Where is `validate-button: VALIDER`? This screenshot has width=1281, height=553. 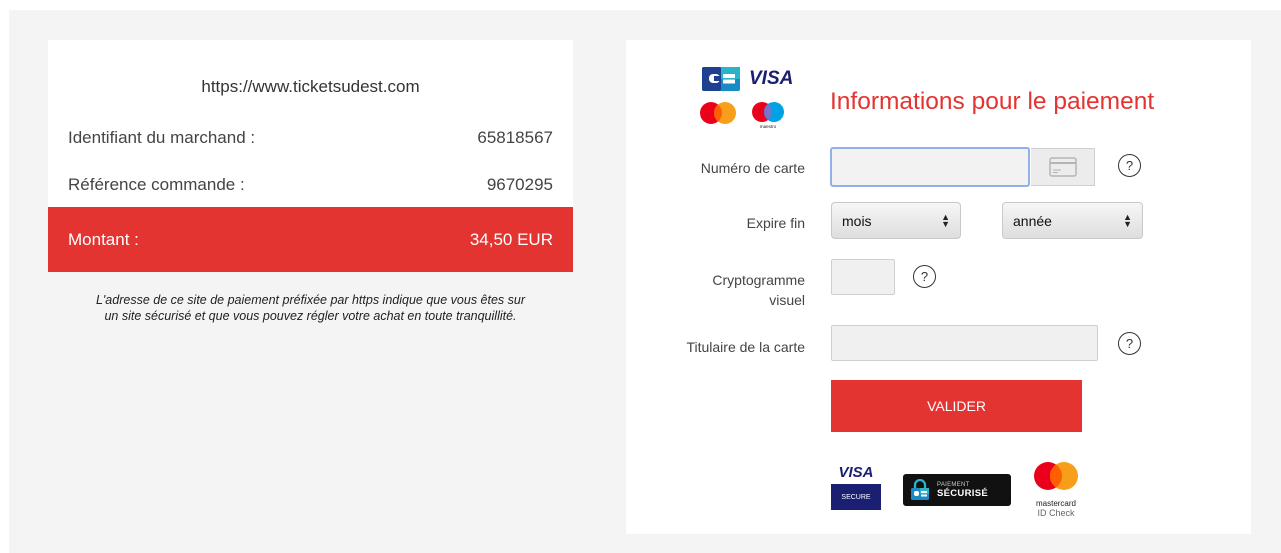 validate-button: VALIDER is located at coordinates (956, 406).